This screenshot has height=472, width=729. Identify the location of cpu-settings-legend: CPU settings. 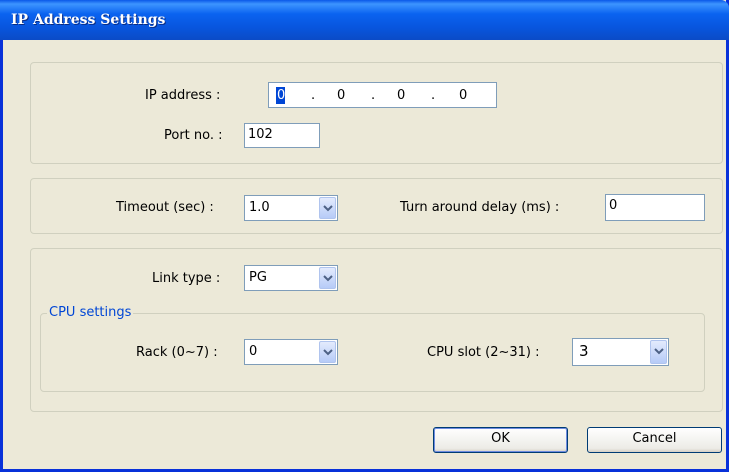
(90, 312).